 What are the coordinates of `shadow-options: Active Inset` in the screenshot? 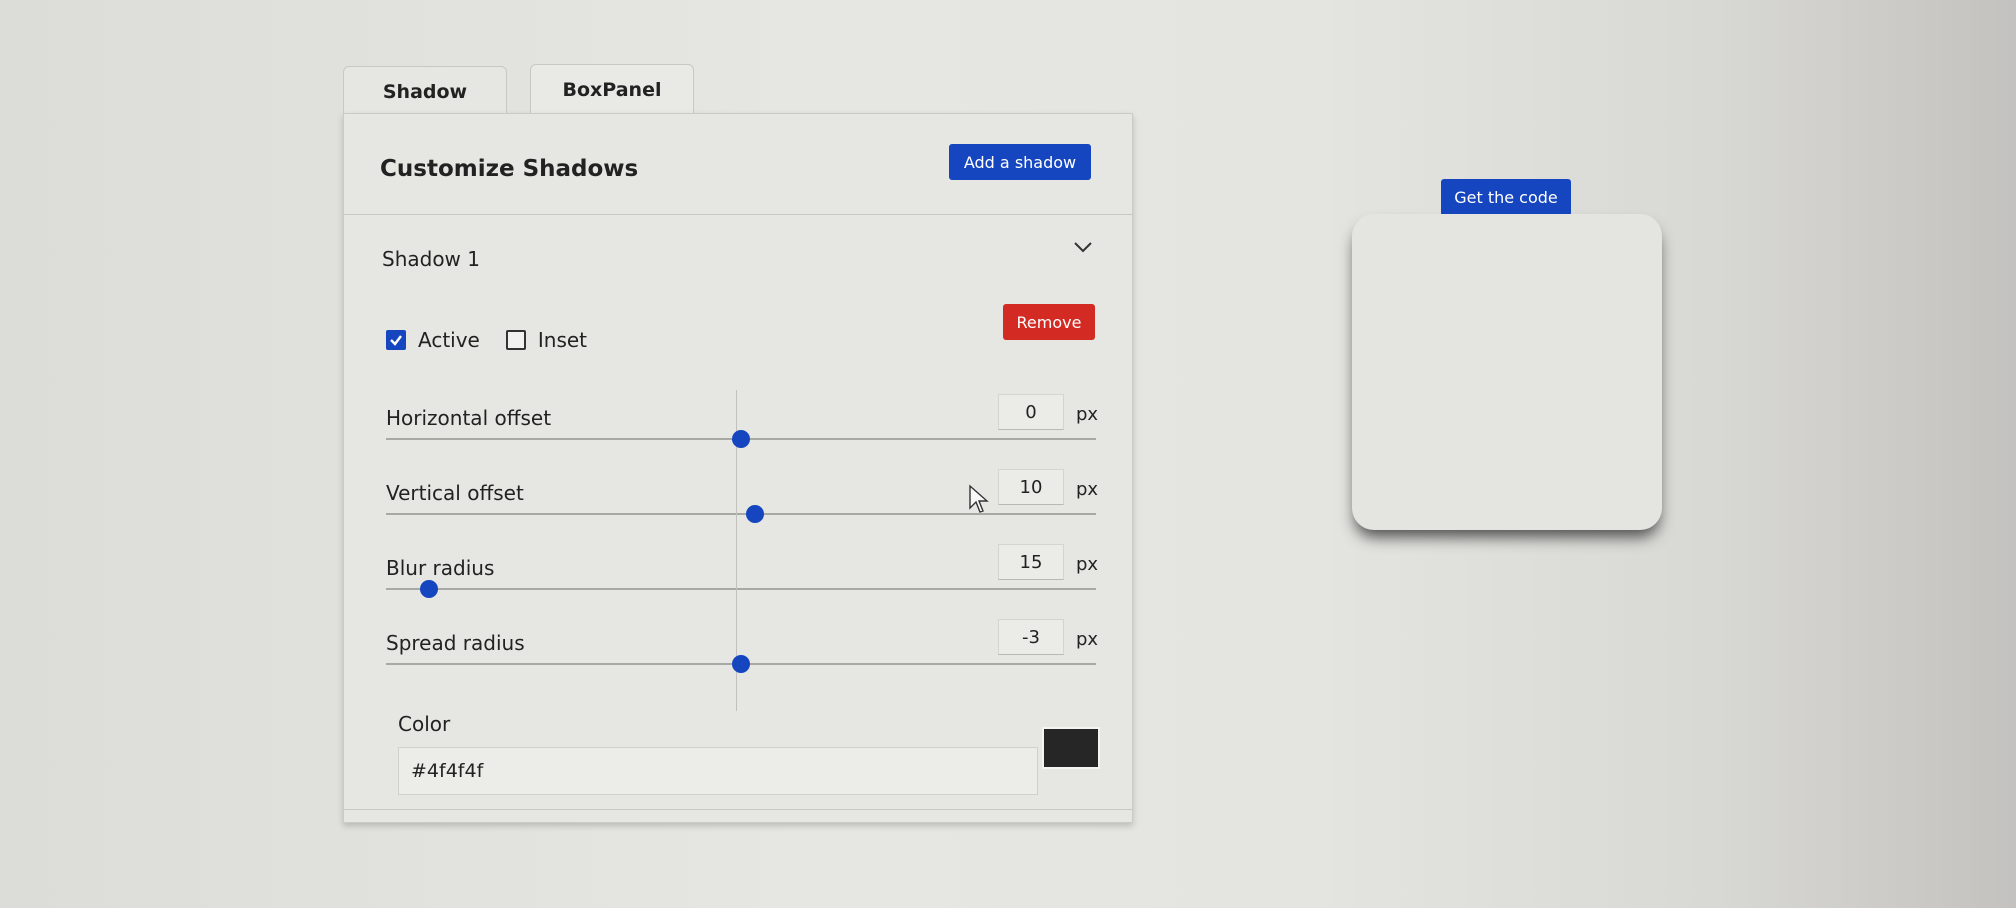 It's located at (499, 340).